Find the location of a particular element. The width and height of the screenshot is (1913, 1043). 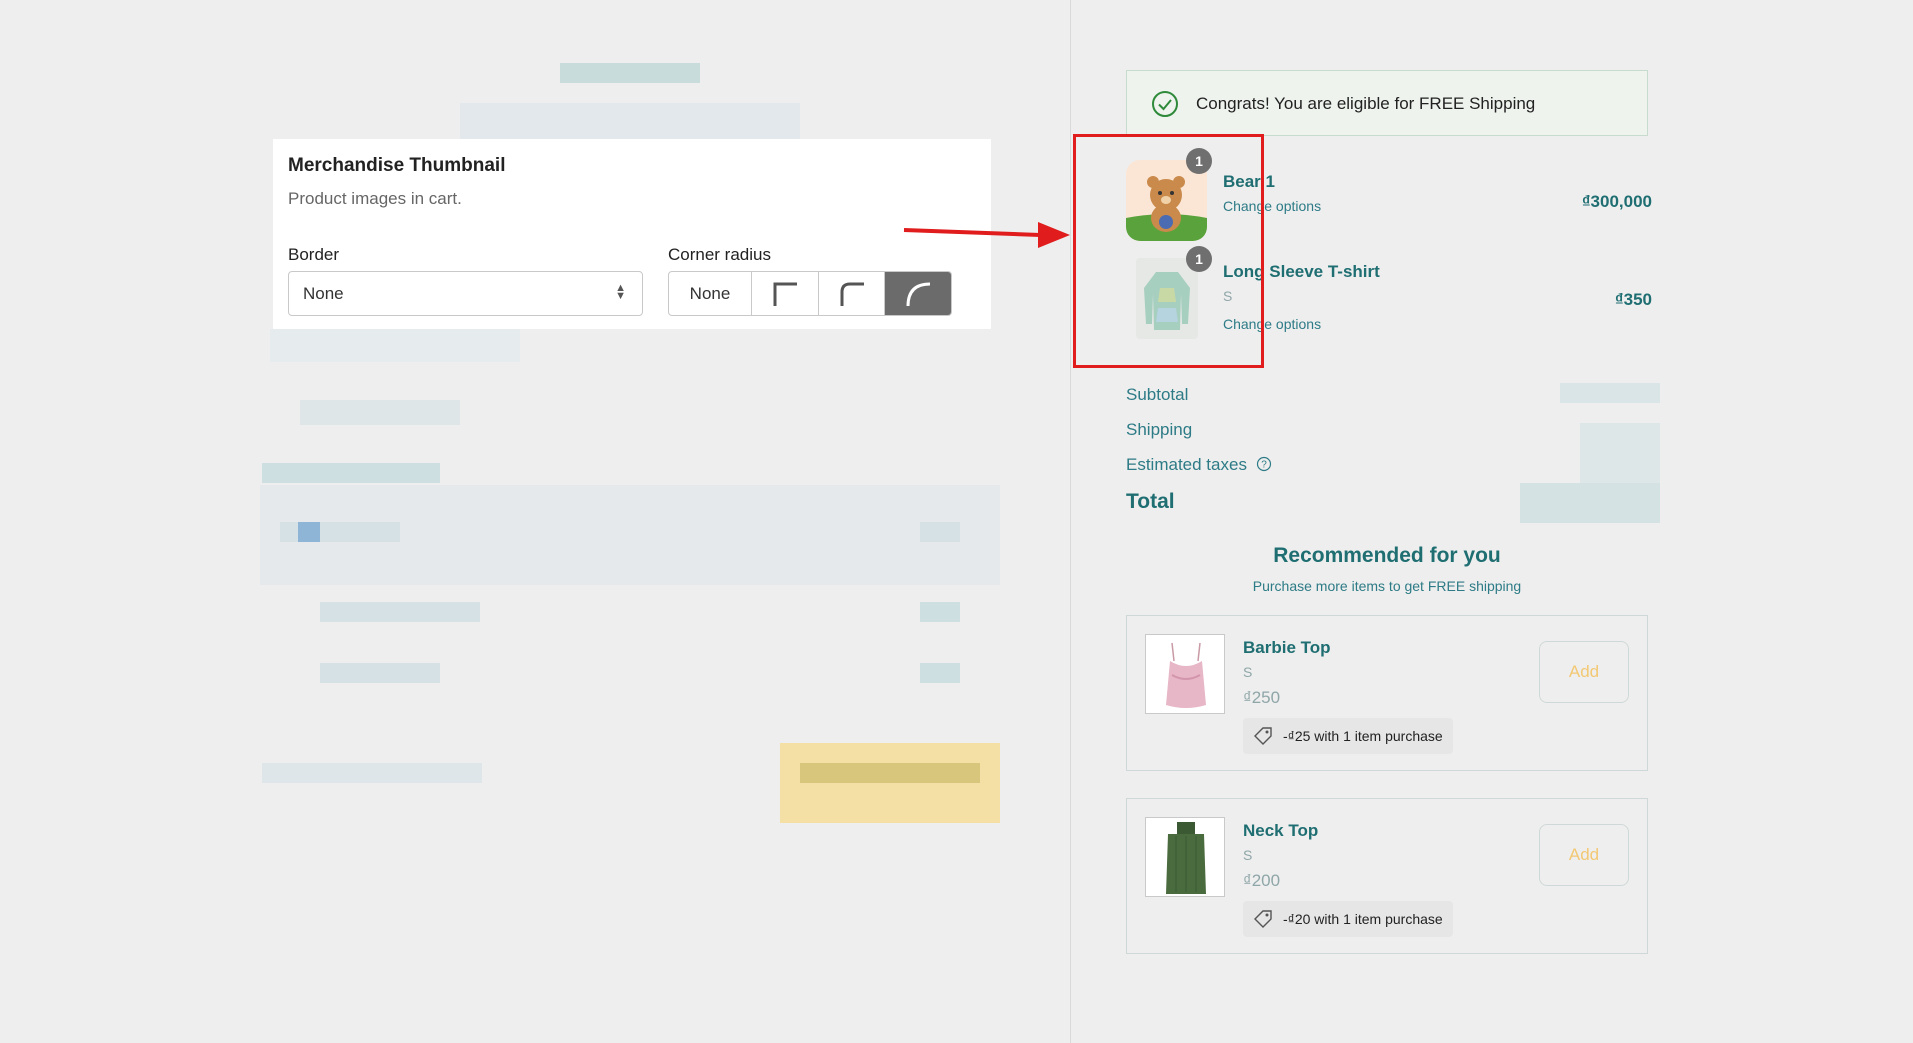

small-radius-icon is located at coordinates (852, 294).